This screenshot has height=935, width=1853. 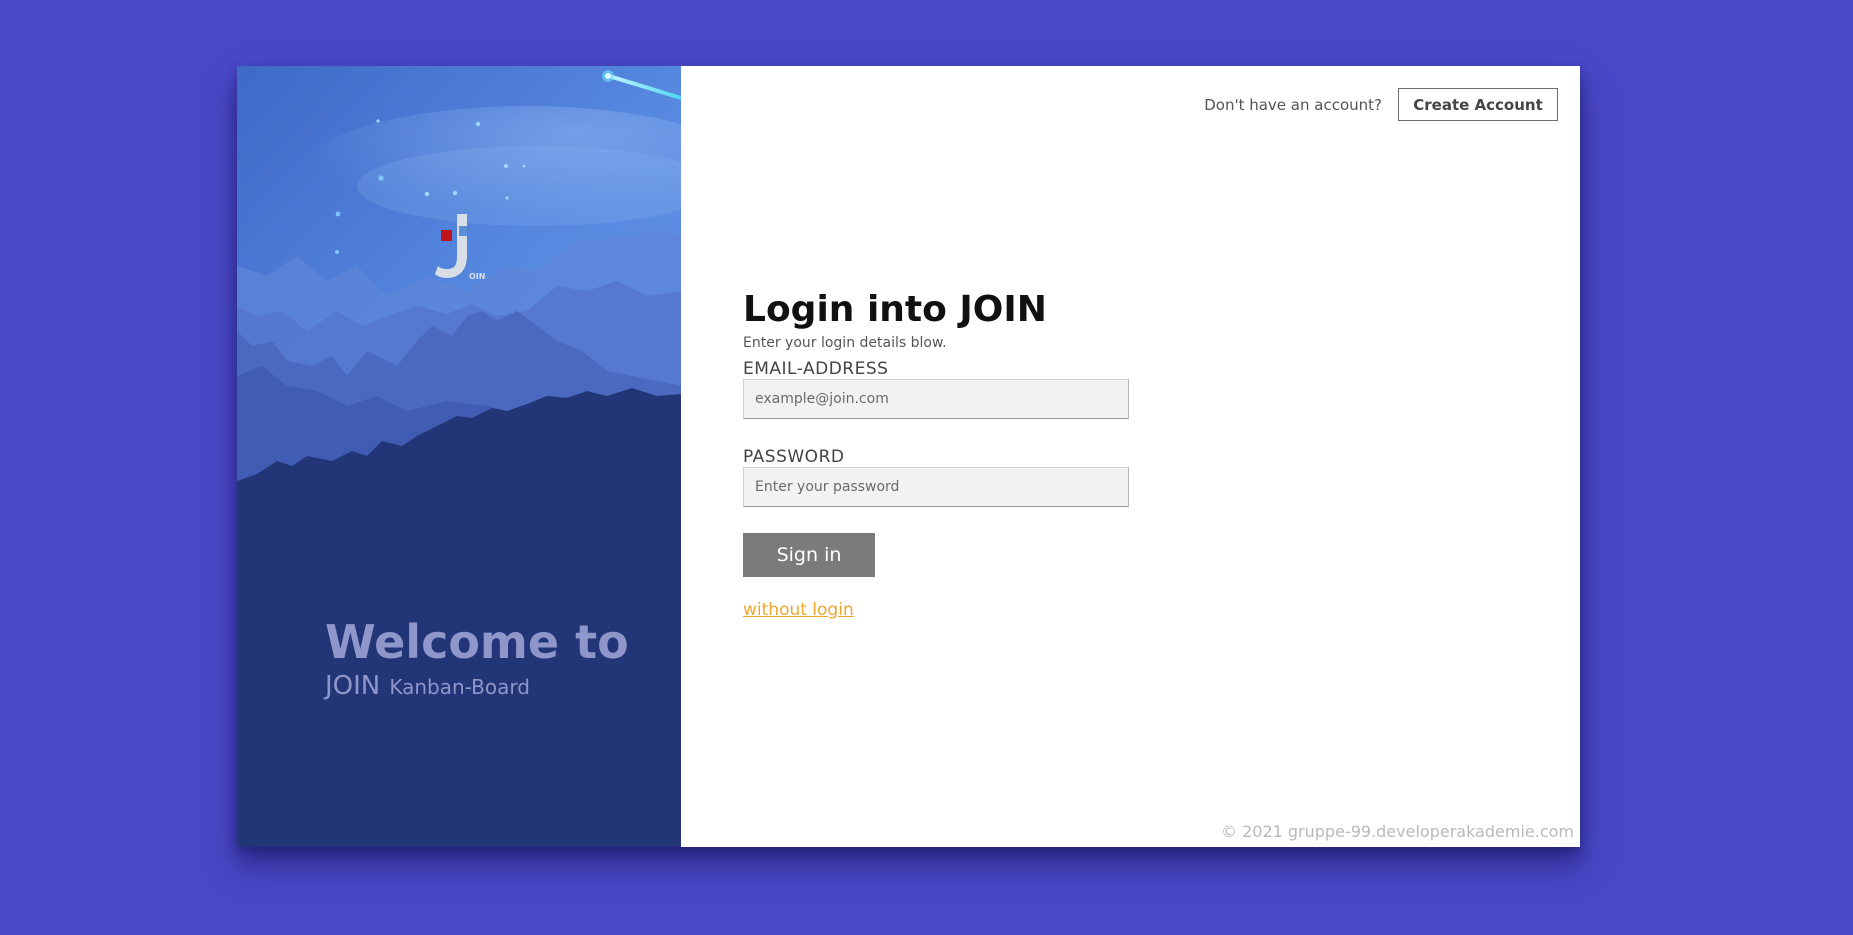 I want to click on password-field, so click(x=936, y=487).